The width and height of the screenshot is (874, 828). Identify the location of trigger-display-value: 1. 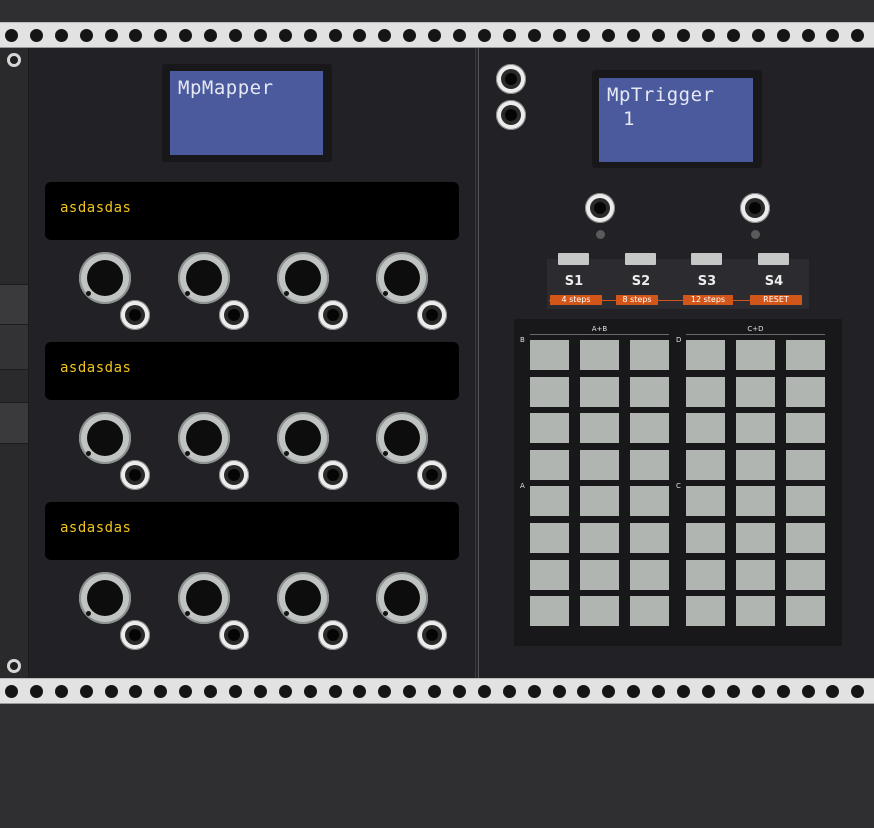
(629, 119).